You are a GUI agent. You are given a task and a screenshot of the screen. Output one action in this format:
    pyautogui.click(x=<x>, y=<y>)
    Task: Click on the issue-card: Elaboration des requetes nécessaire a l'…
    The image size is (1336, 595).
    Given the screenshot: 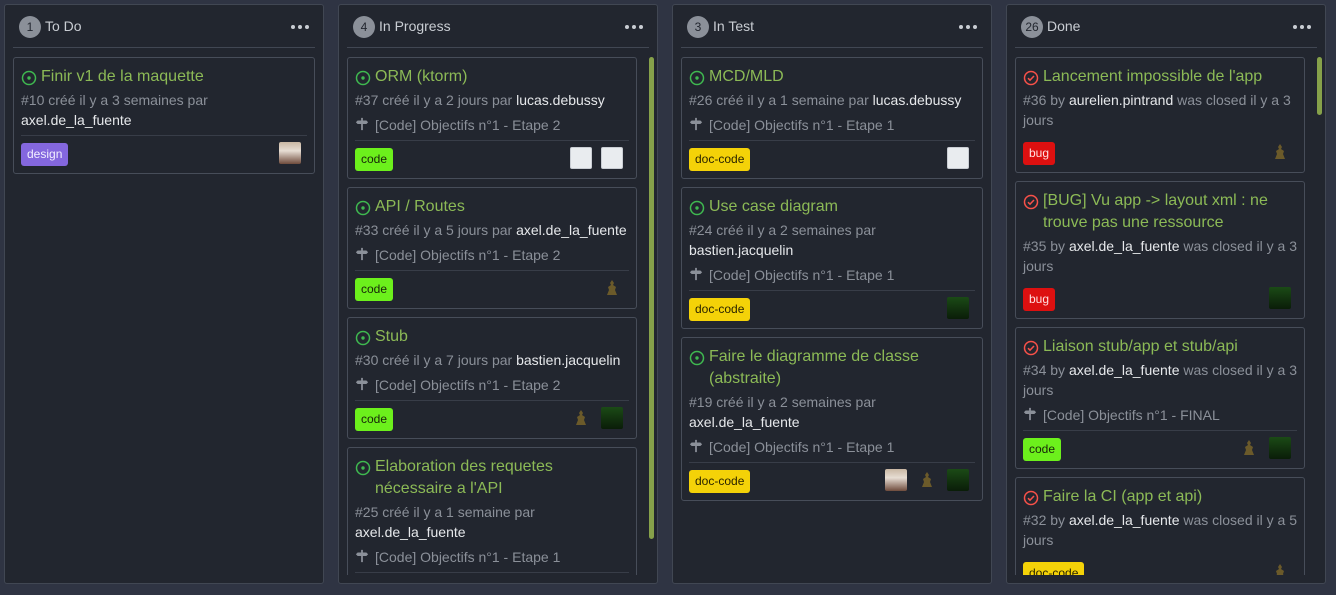 What is the action you would take?
    pyautogui.click(x=492, y=511)
    